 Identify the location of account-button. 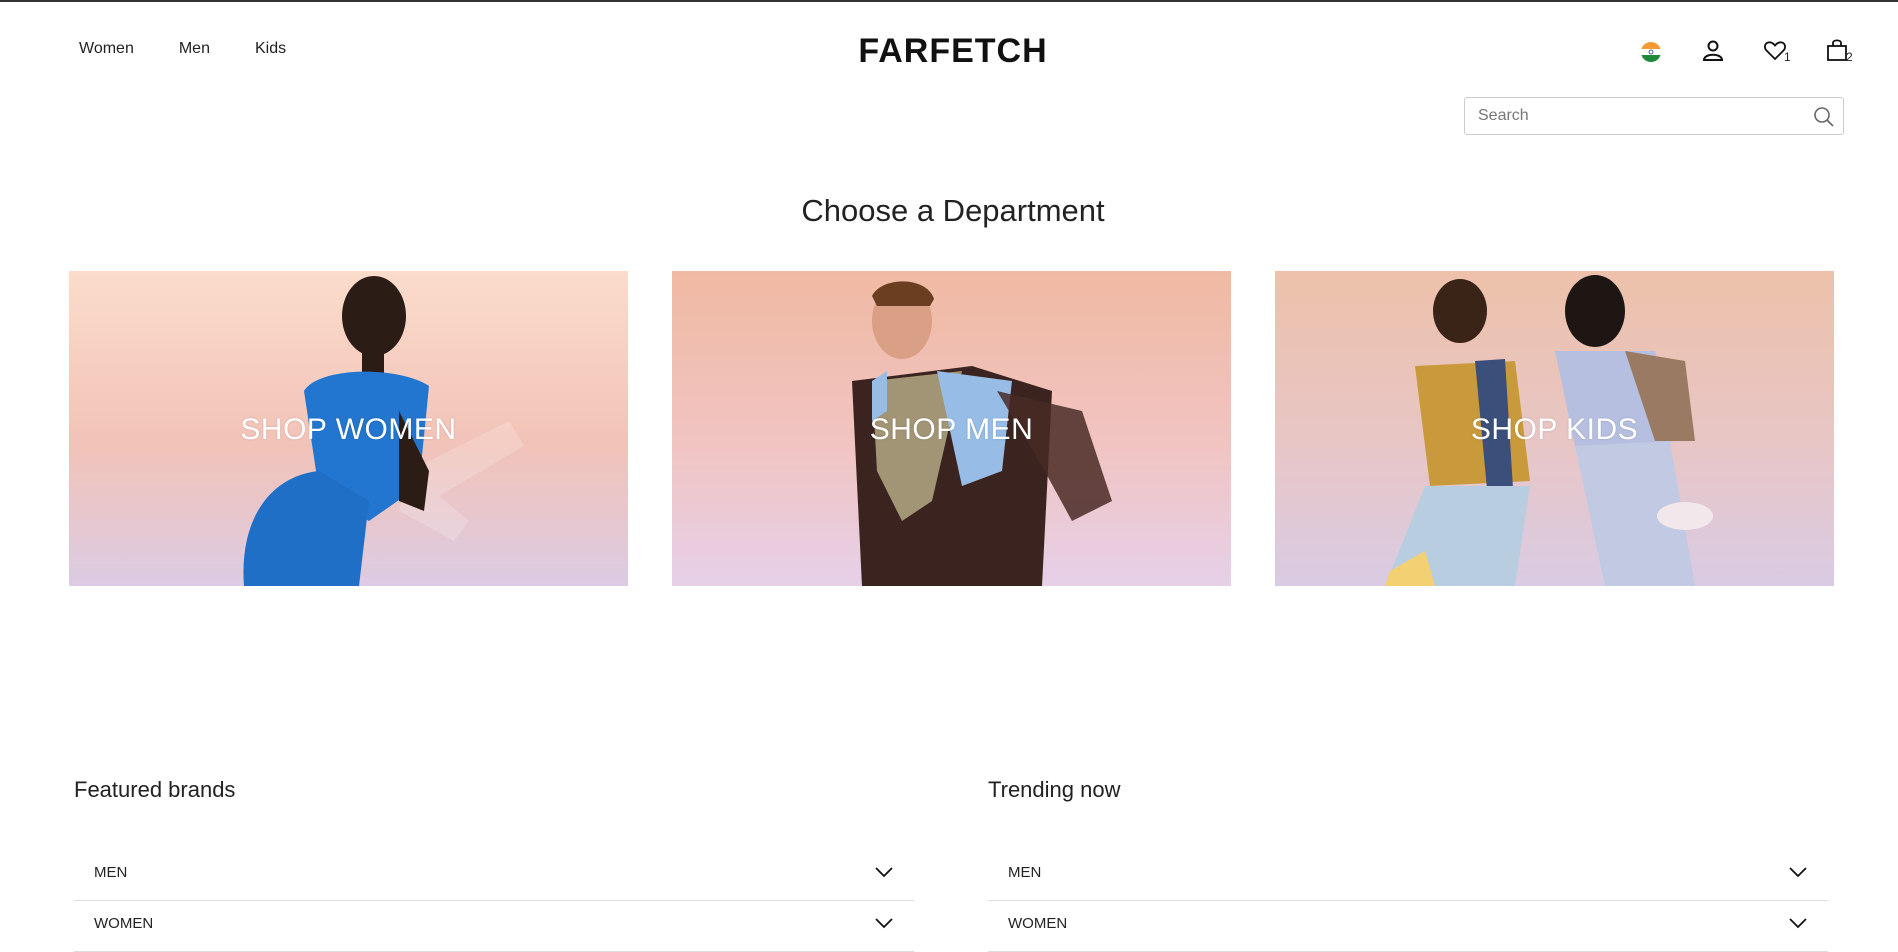
(1713, 52).